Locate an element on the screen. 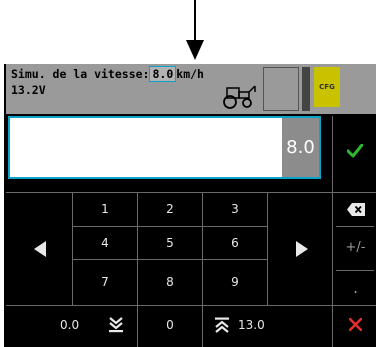 Image resolution: width=380 pixels, height=347 pixels. left-arrow-icon is located at coordinates (40, 249).